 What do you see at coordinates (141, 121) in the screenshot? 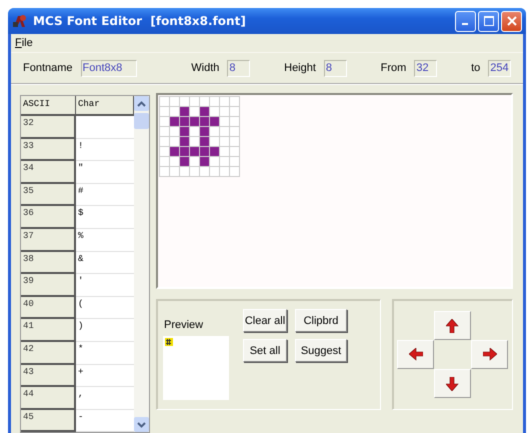
I see `scroll-thumb` at bounding box center [141, 121].